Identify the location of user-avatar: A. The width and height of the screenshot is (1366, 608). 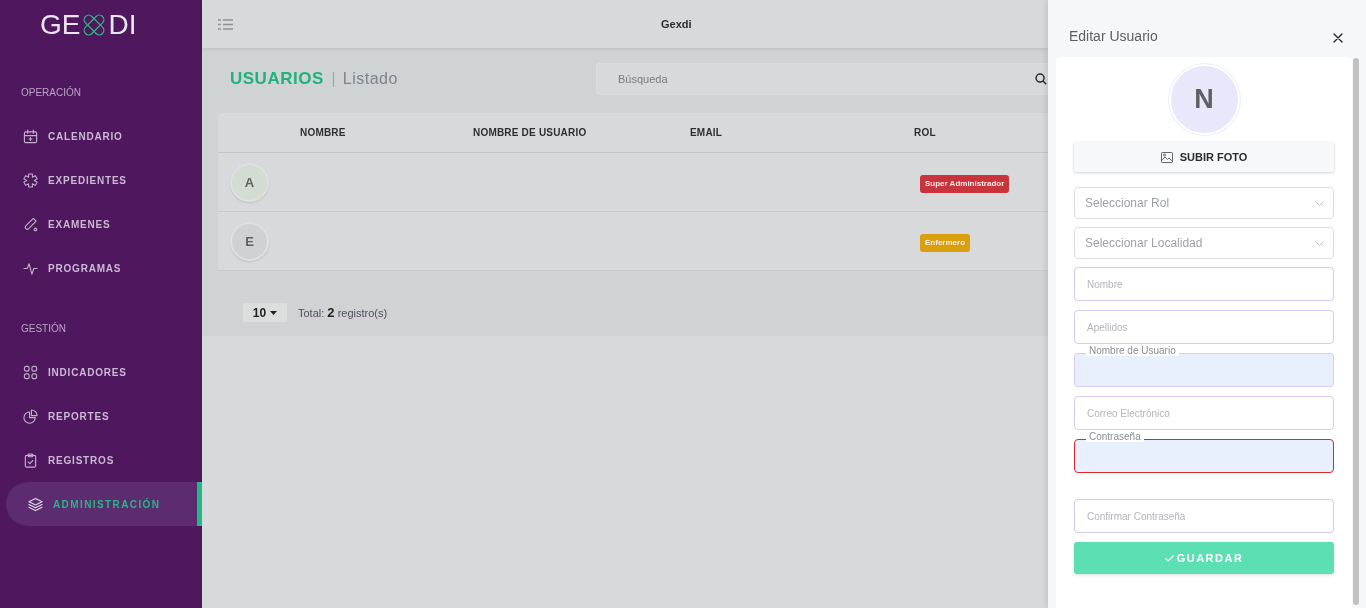
(249, 182).